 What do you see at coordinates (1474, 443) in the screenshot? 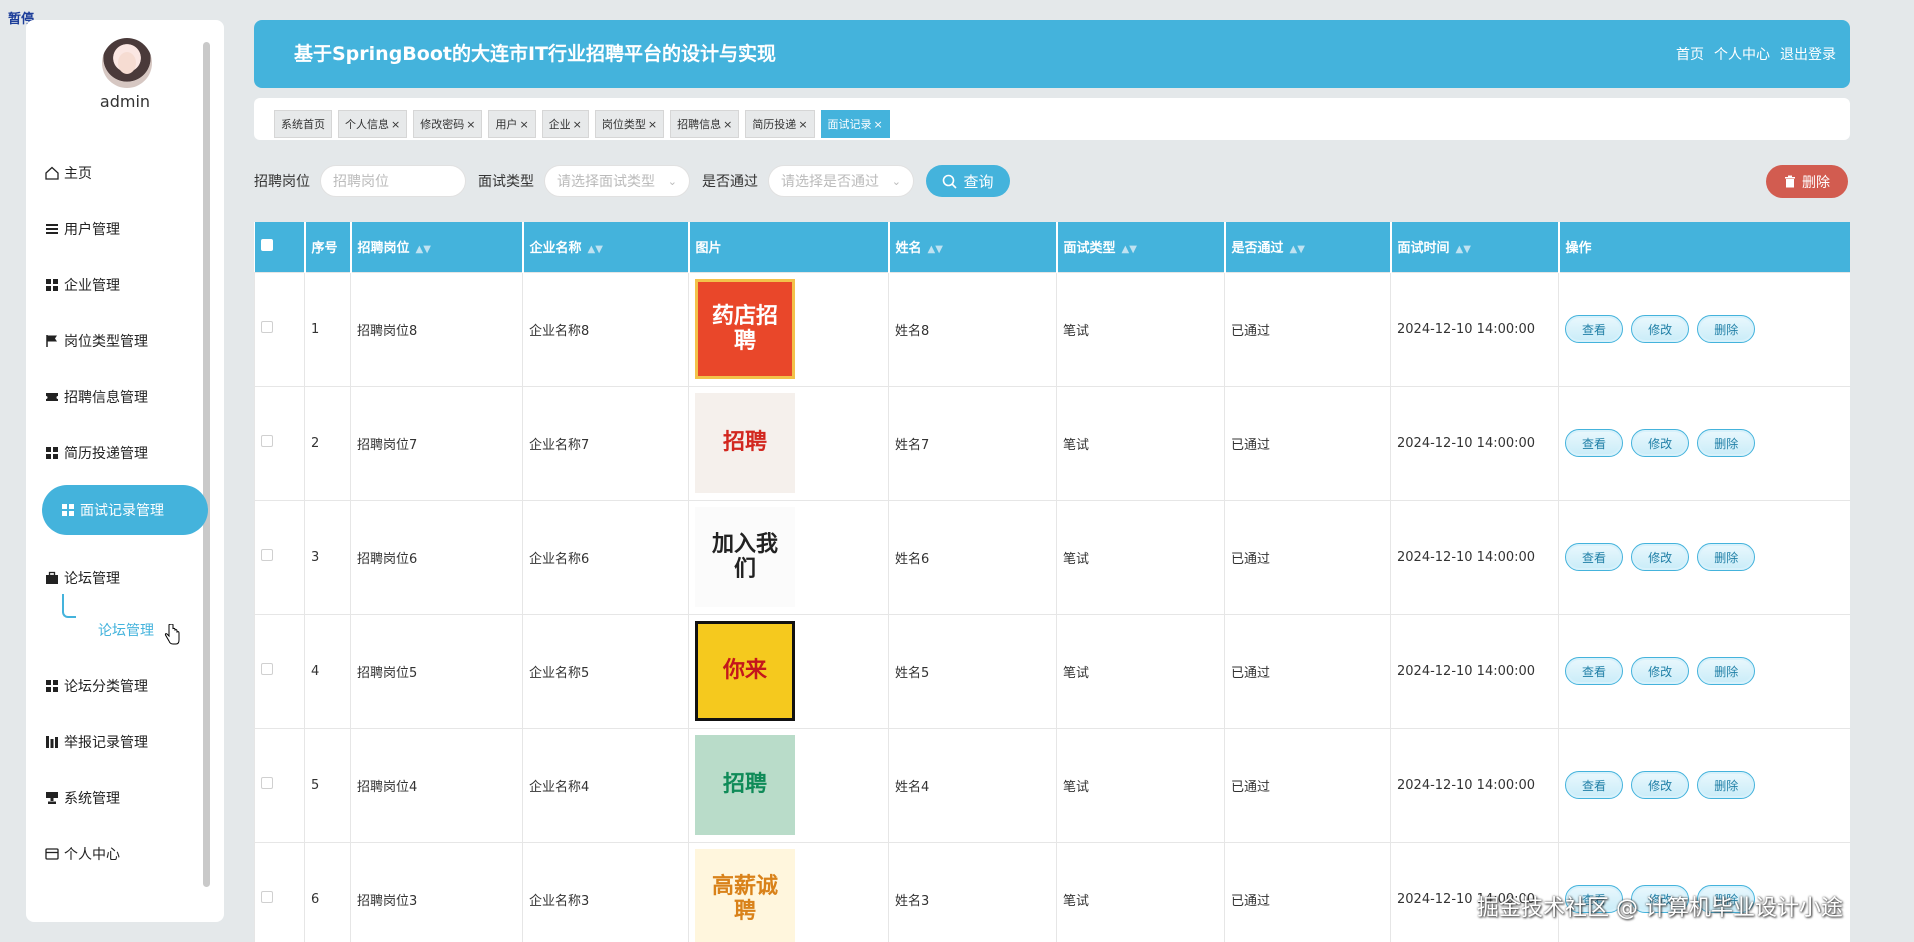
I see `cell-time: 2024-12-10 14:00:00` at bounding box center [1474, 443].